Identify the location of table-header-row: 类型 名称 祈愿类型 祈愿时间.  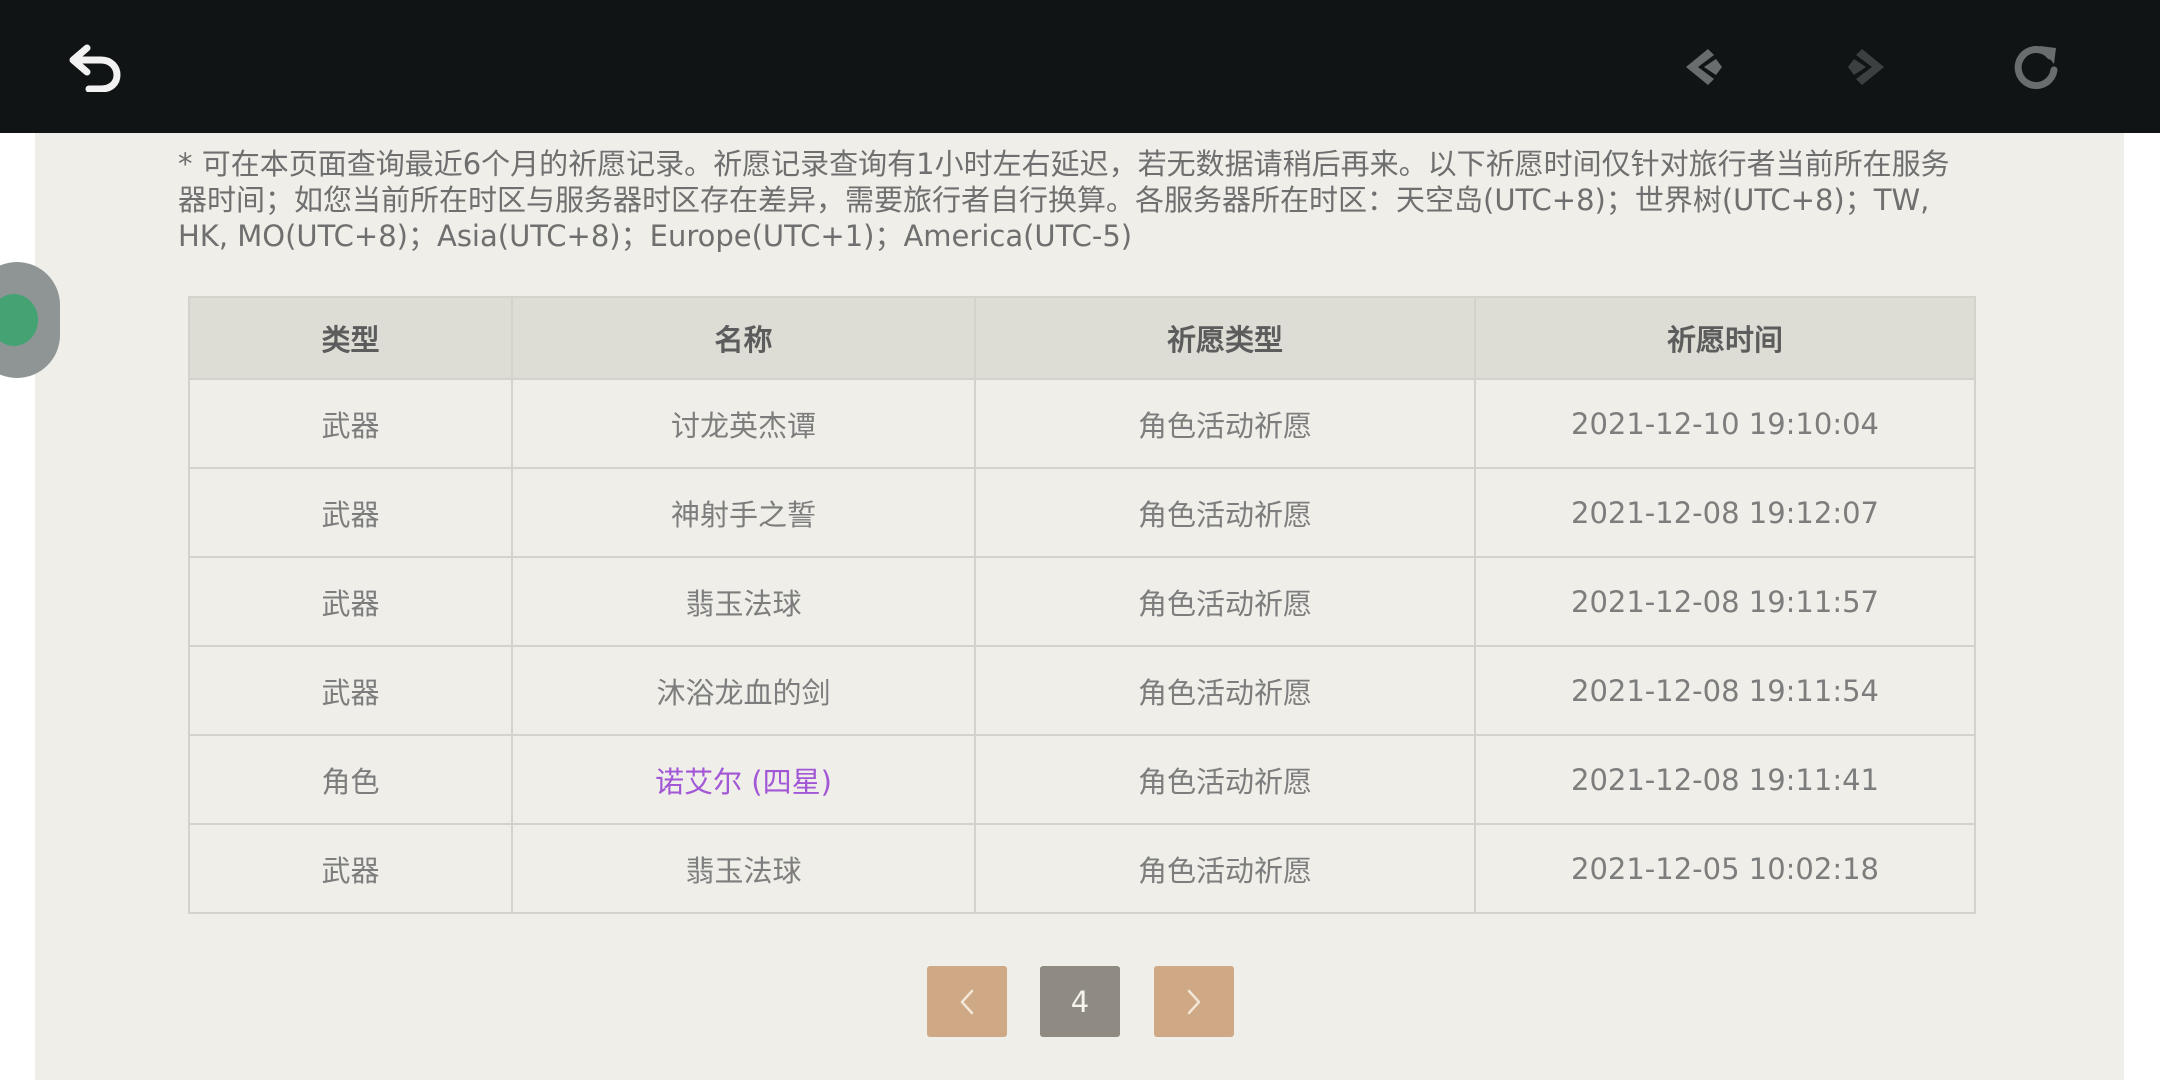
(1082, 338).